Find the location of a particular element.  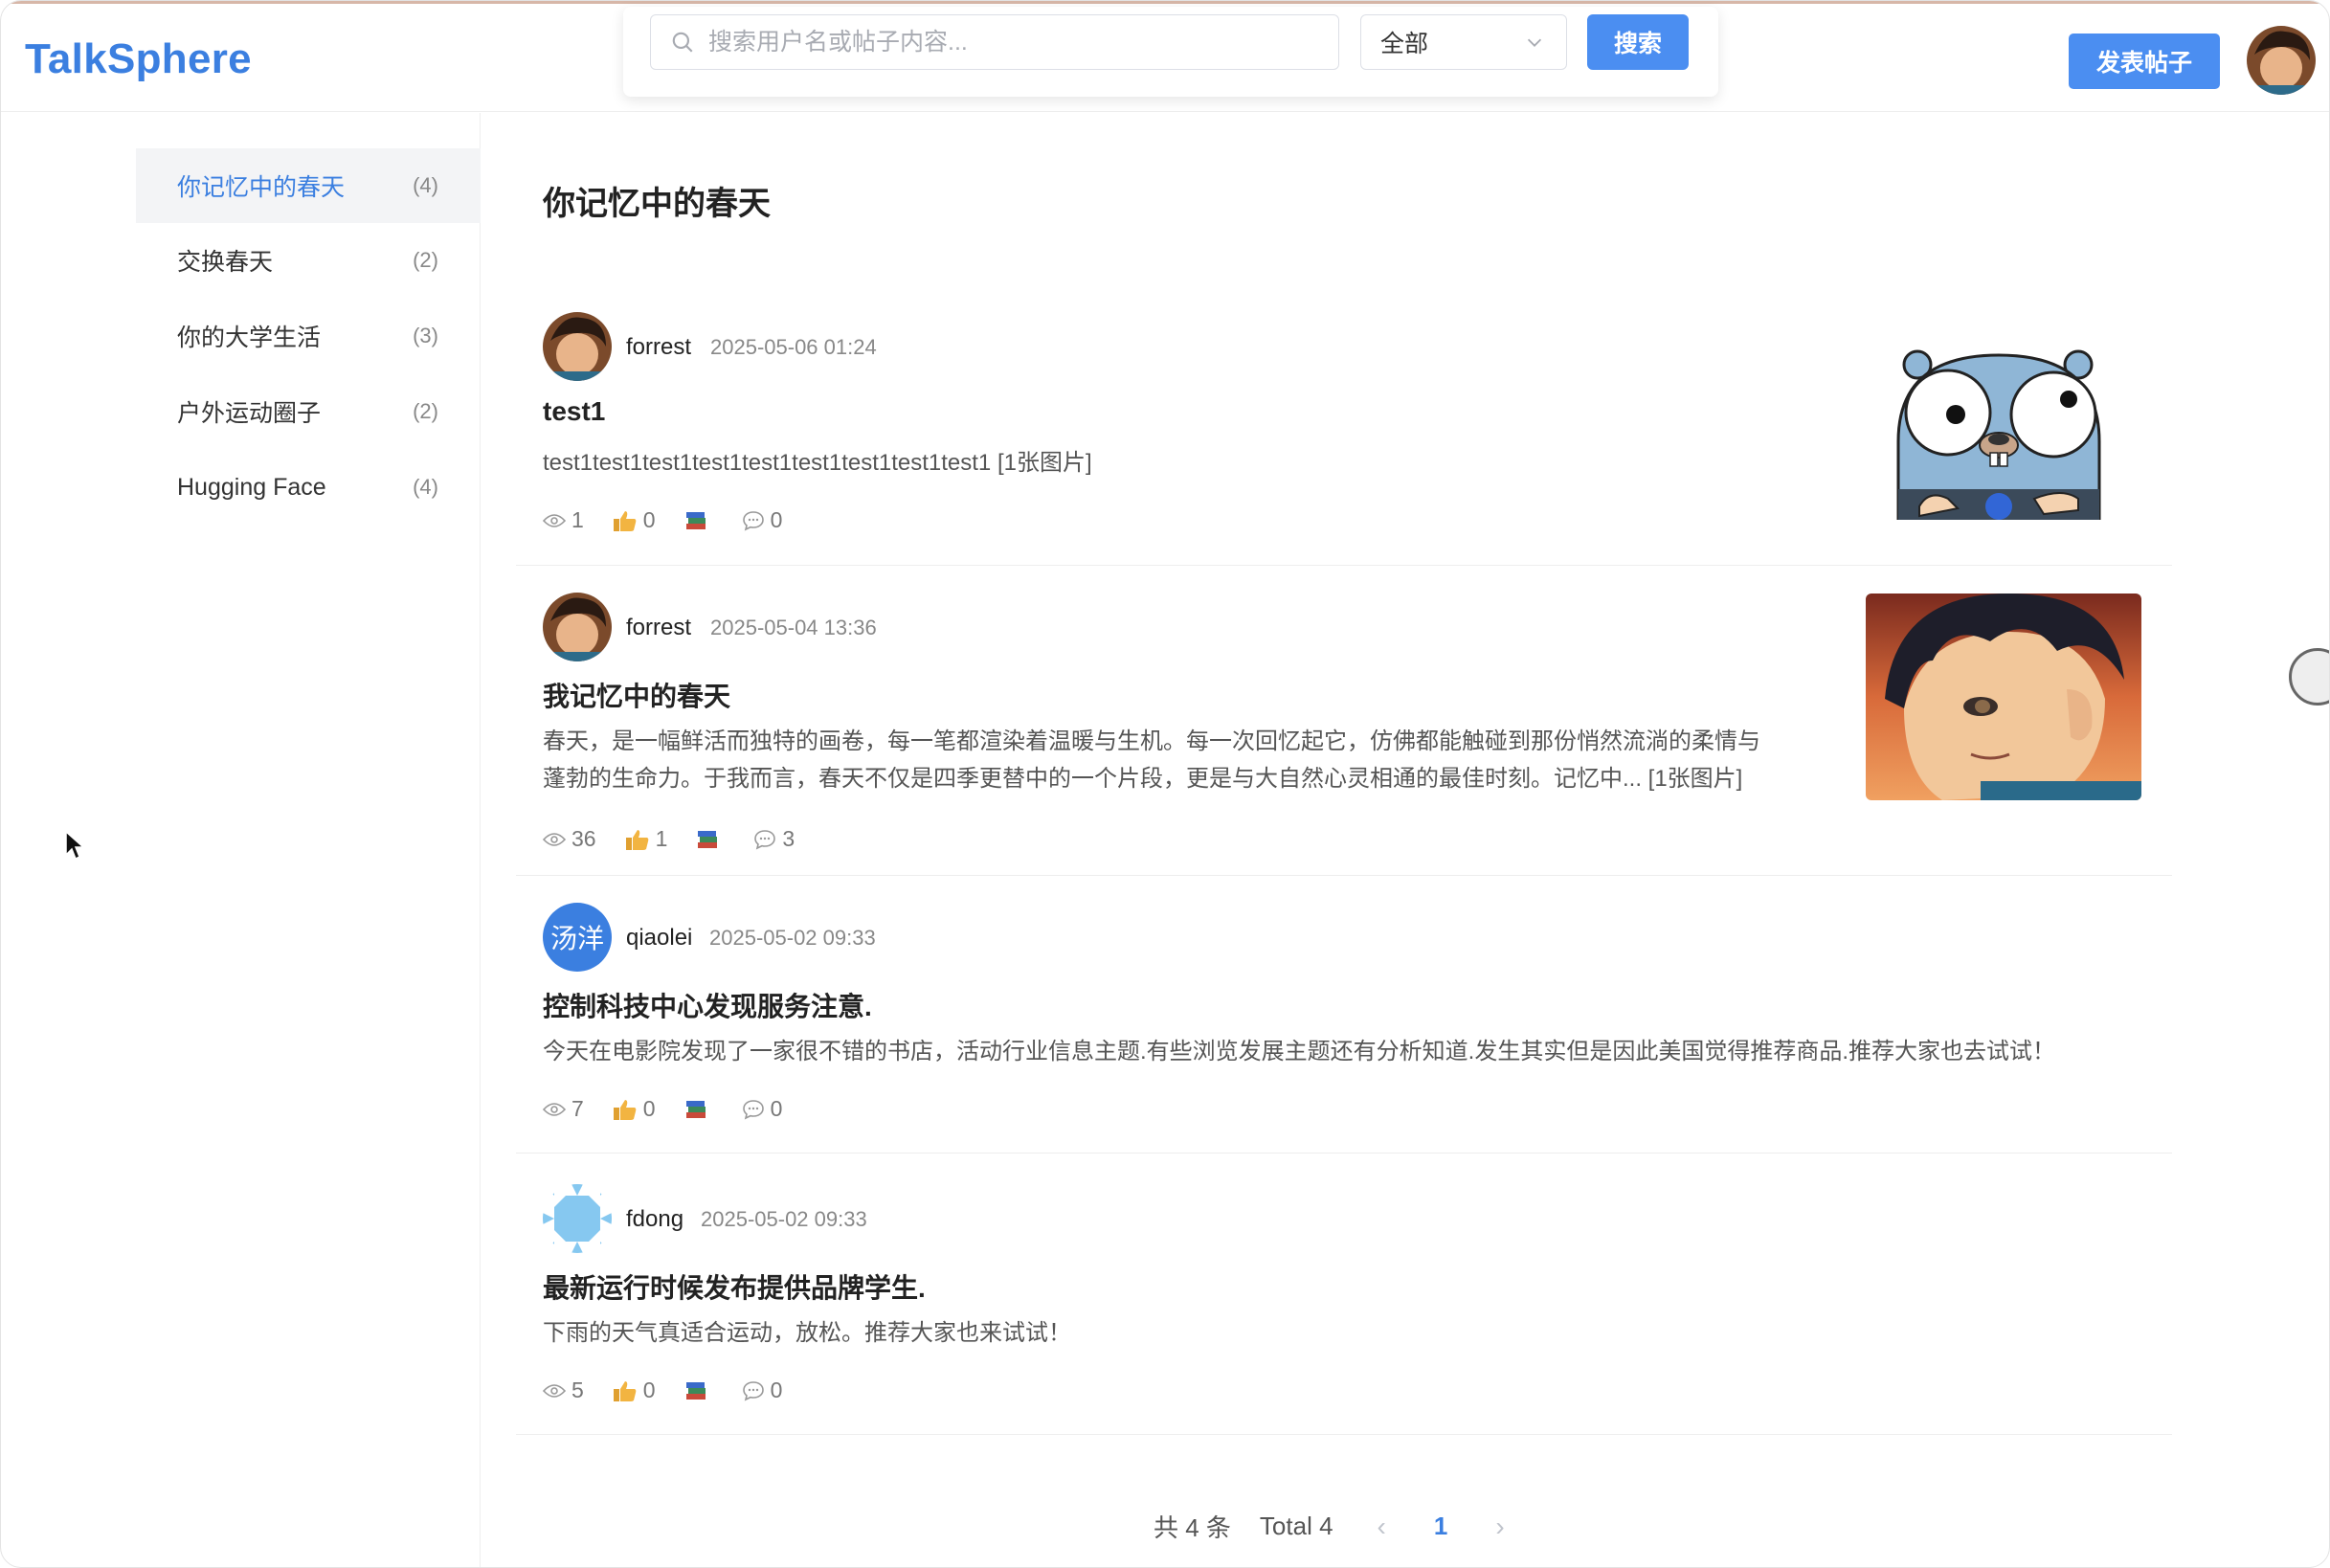

search-scope-value: 全部 is located at coordinates (1404, 44).